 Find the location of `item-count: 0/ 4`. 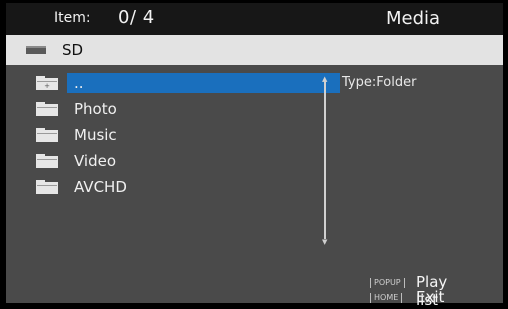

item-count: 0/ 4 is located at coordinates (136, 17).